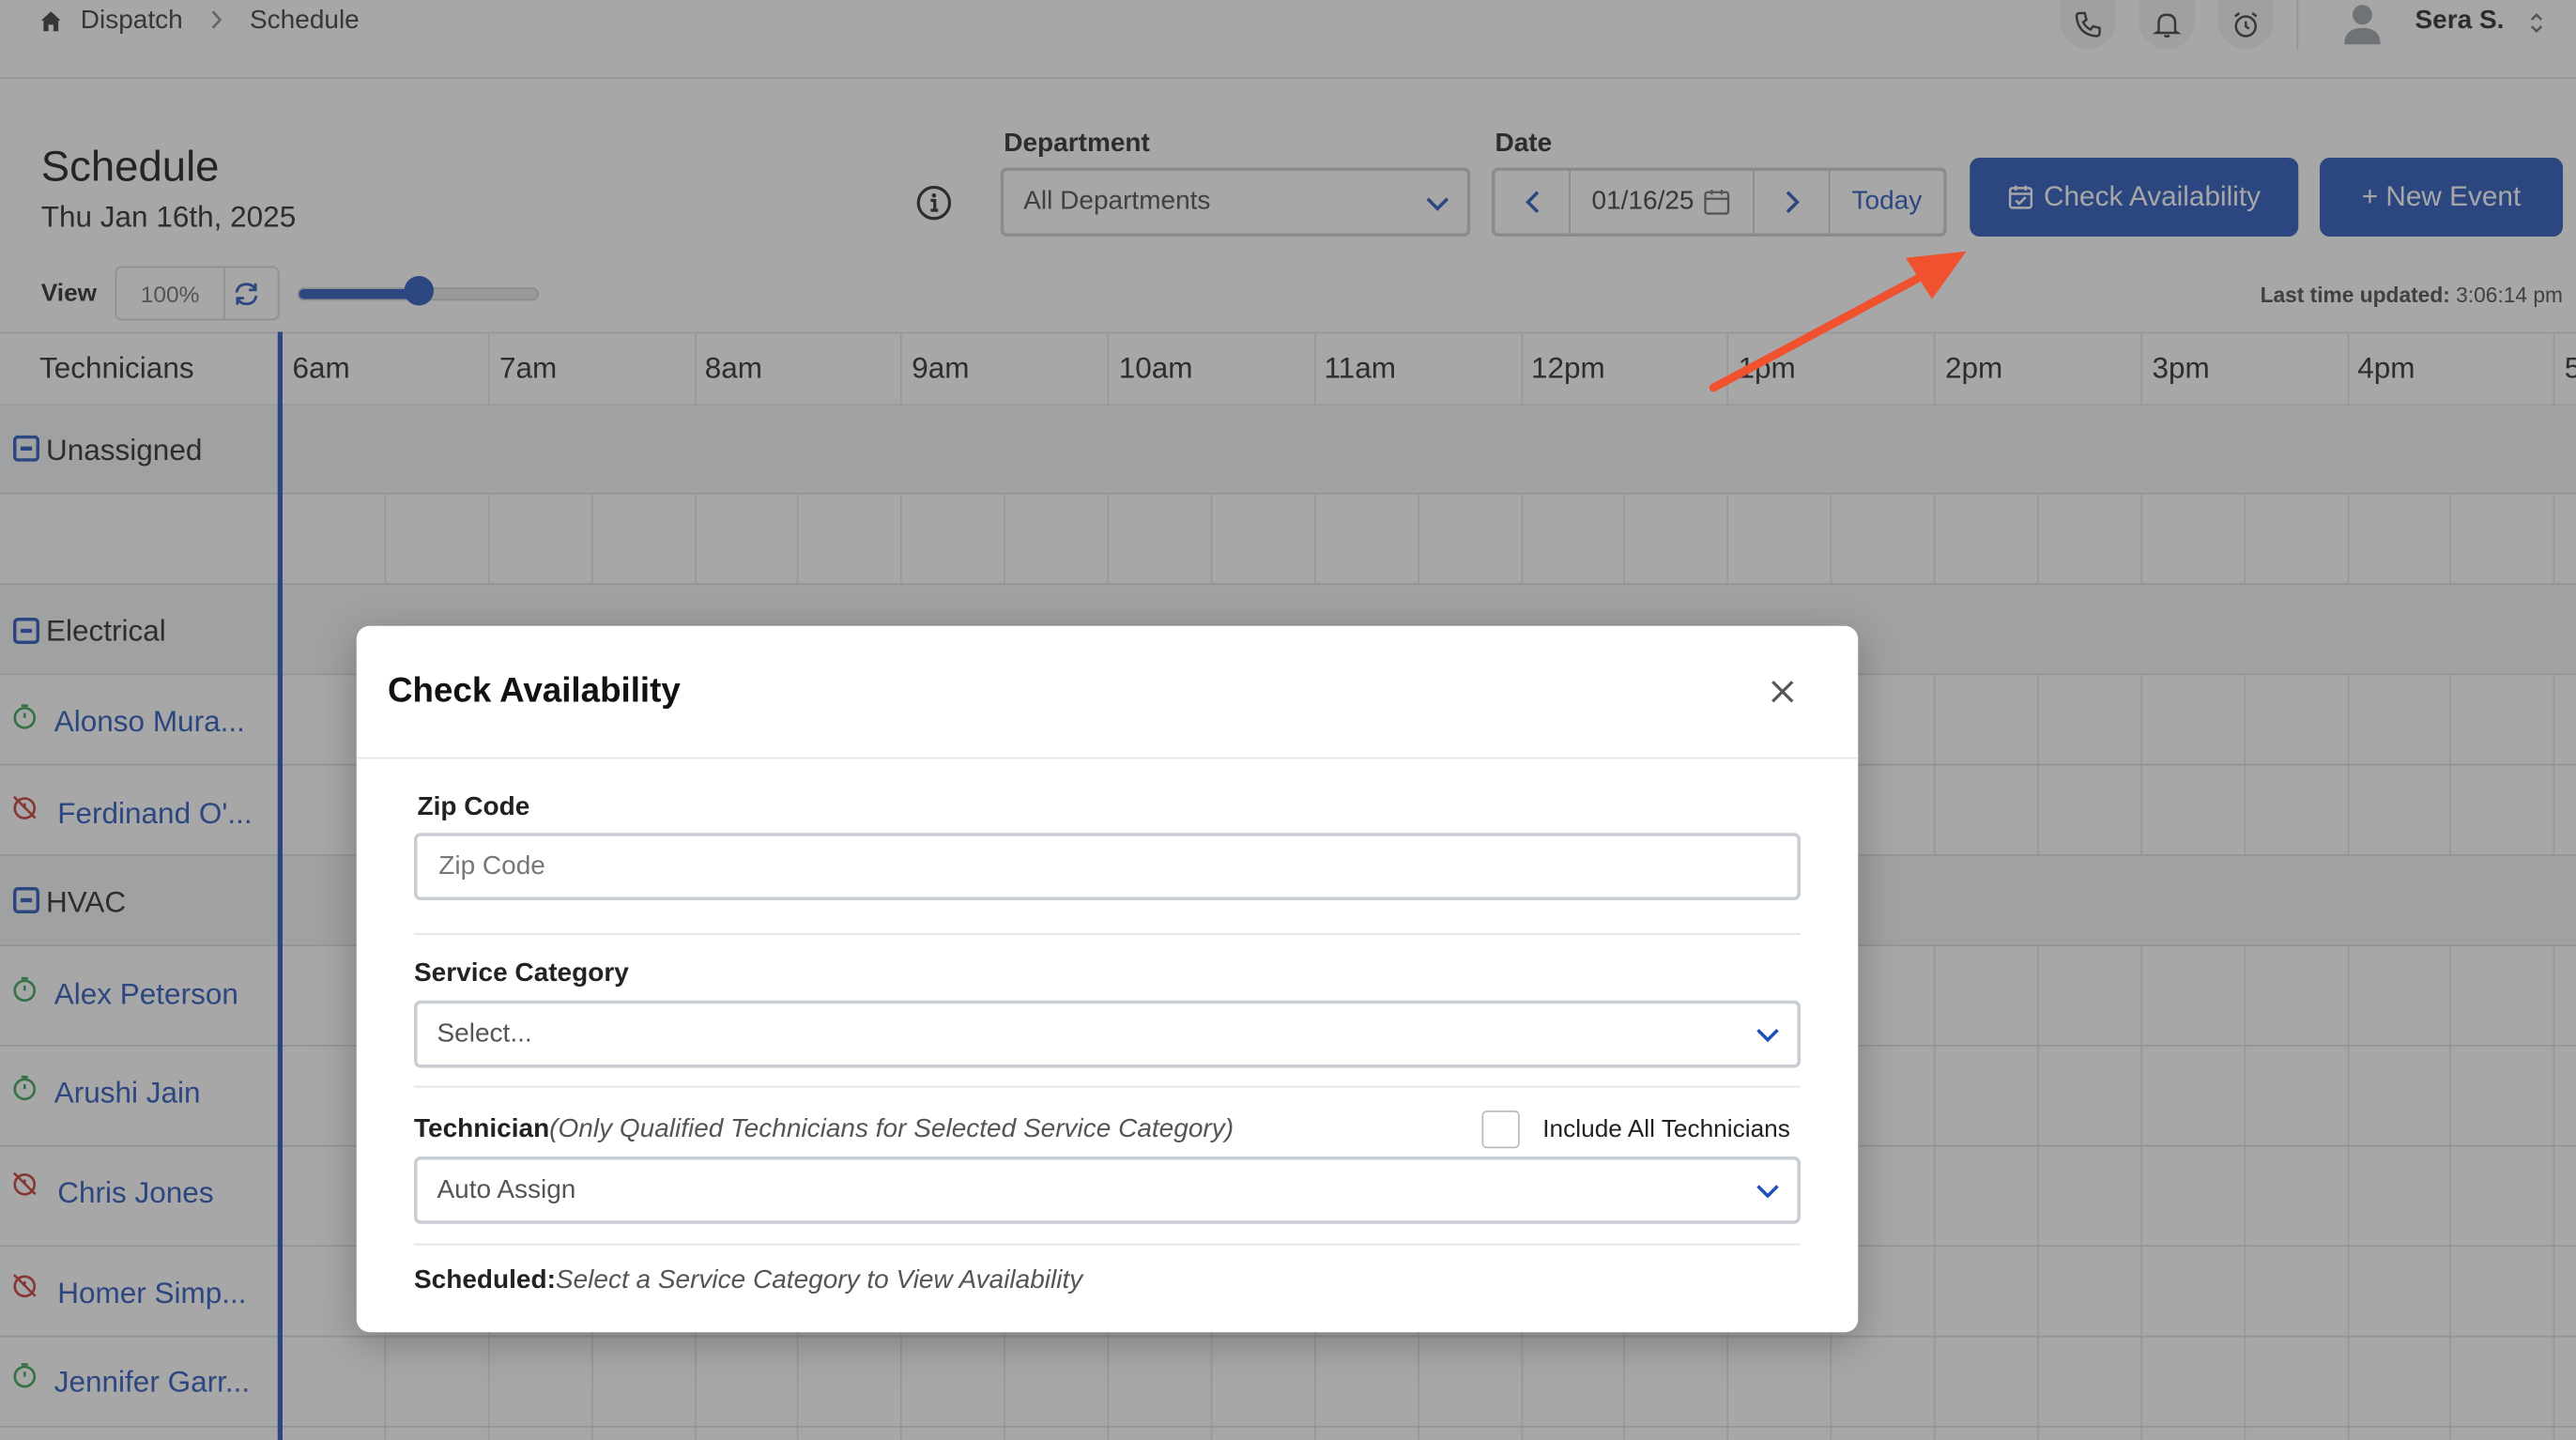 The height and width of the screenshot is (1440, 2576). Describe the element at coordinates (485, 1280) in the screenshot. I see `scheduled-label: Scheduled:` at that location.